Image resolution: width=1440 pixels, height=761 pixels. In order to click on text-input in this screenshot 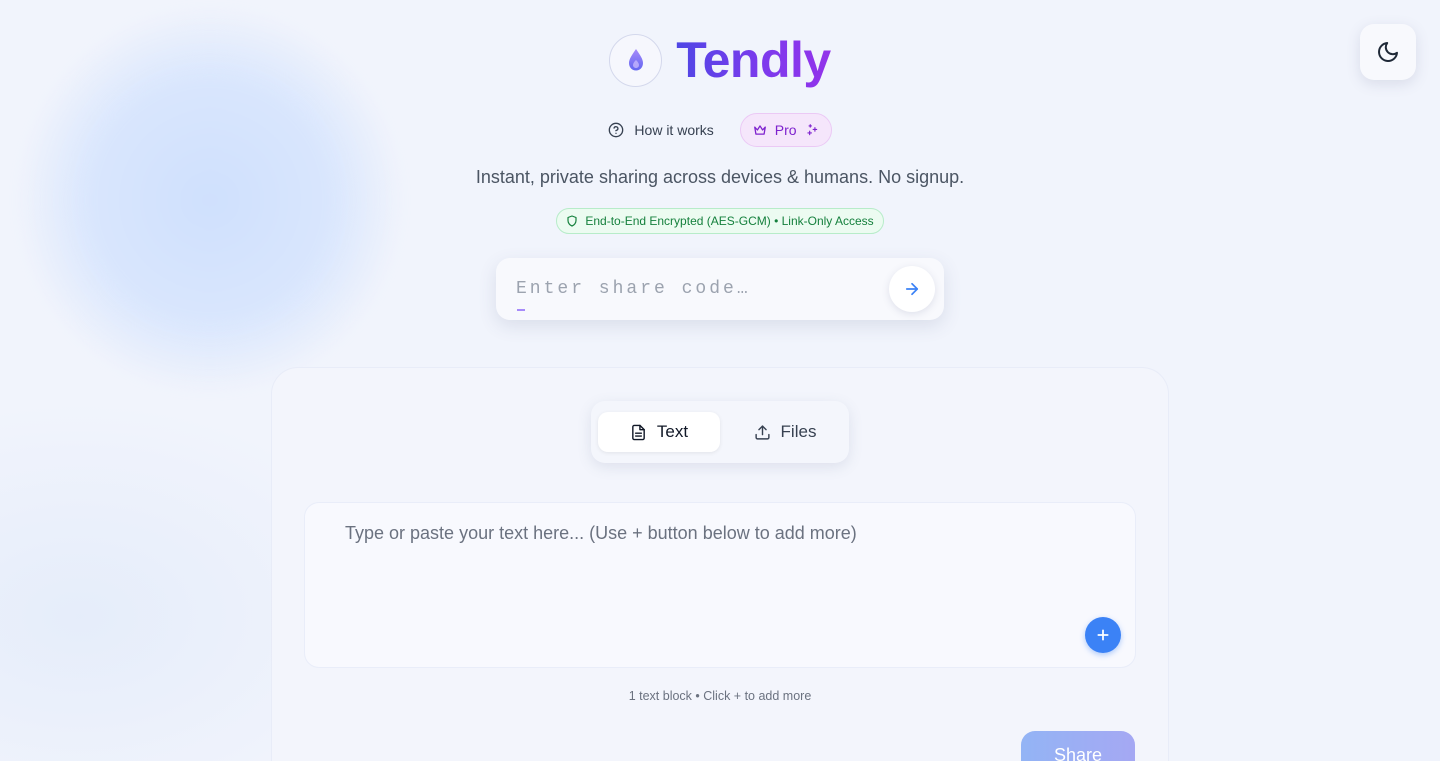, I will do `click(715, 578)`.